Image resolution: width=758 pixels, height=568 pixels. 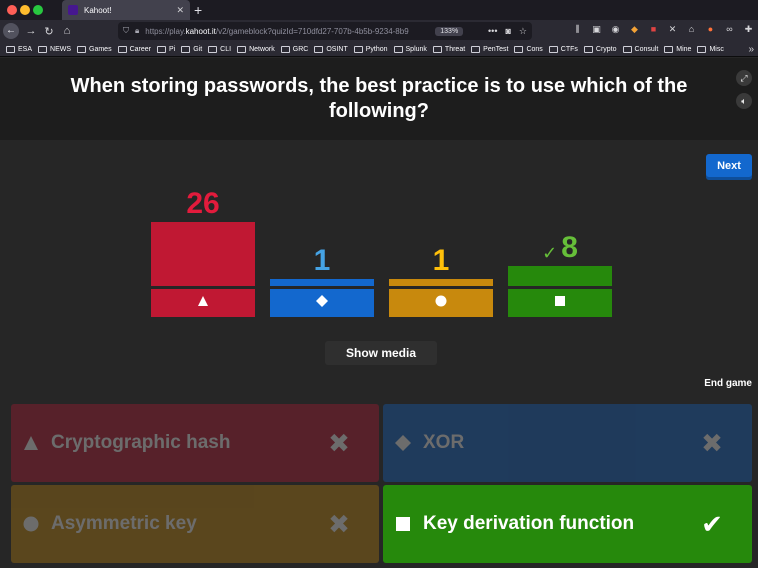 What do you see at coordinates (203, 204) in the screenshot?
I see `bar-count-label: 26` at bounding box center [203, 204].